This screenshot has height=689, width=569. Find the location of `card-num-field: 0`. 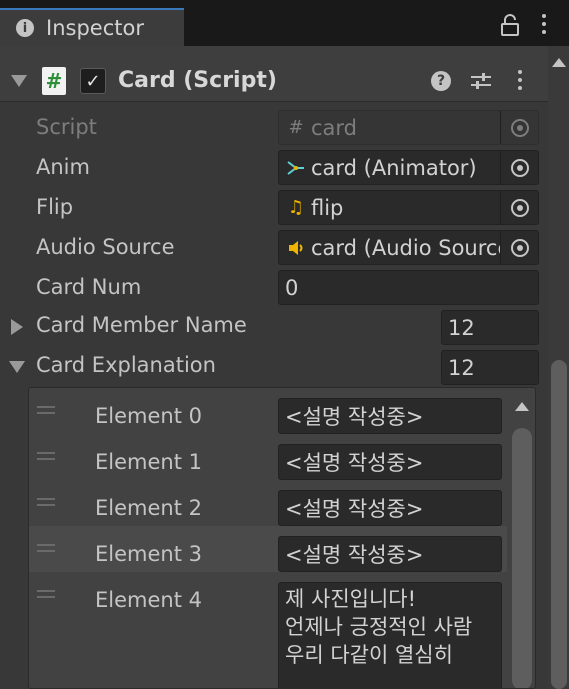

card-num-field: 0 is located at coordinates (408, 287).